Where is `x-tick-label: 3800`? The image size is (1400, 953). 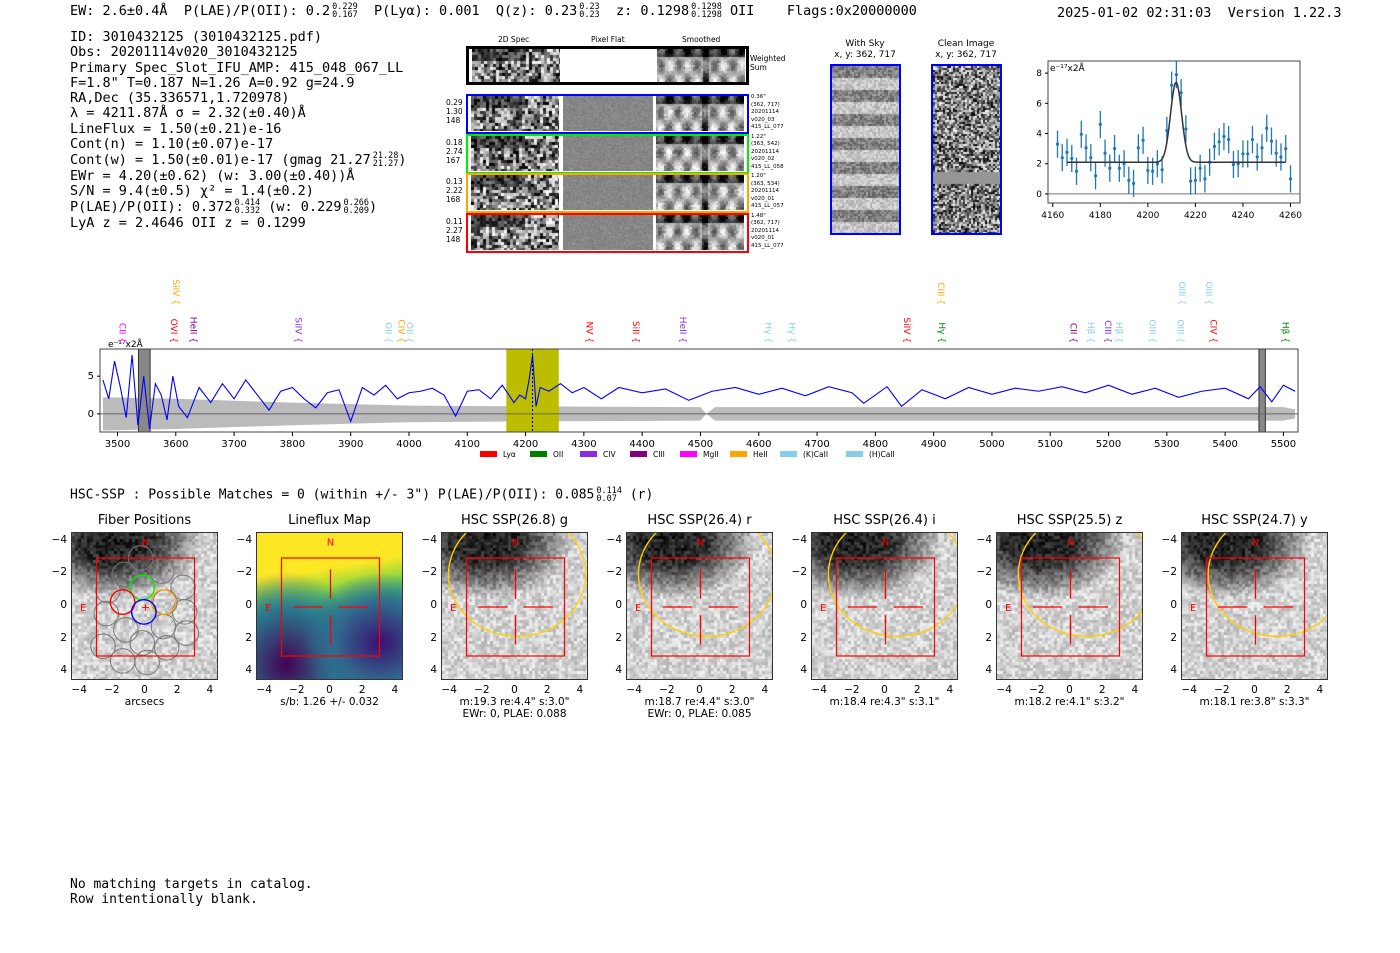
x-tick-label: 3800 is located at coordinates (292, 444).